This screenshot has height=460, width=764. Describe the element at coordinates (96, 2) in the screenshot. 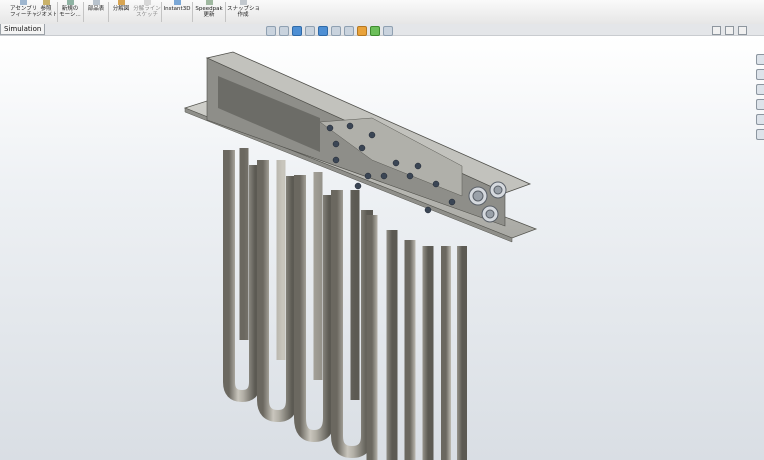

I see `bom-icon` at that location.